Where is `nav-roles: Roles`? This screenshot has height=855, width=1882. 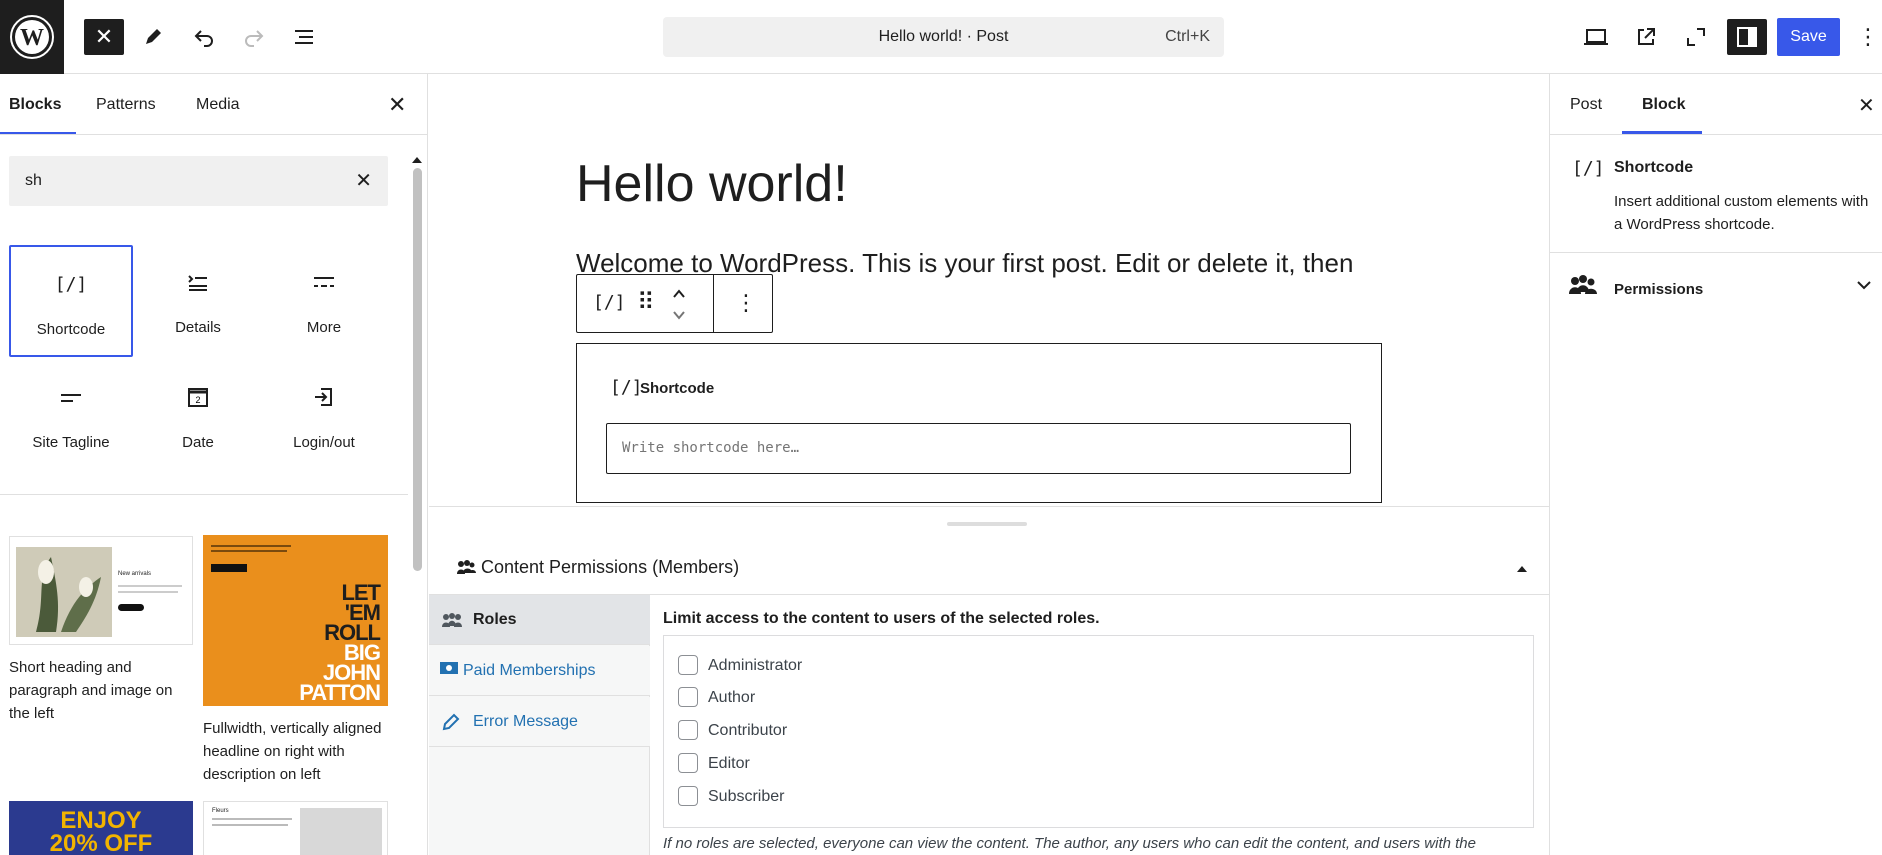
nav-roles: Roles is located at coordinates (539, 620).